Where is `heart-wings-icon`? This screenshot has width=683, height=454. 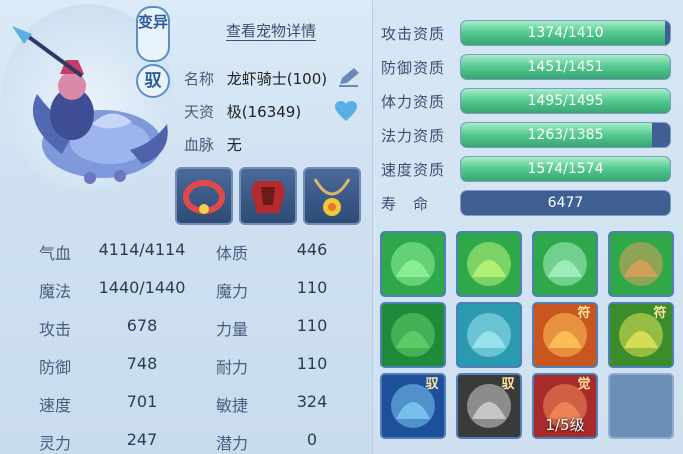 heart-wings-icon is located at coordinates (489, 264).